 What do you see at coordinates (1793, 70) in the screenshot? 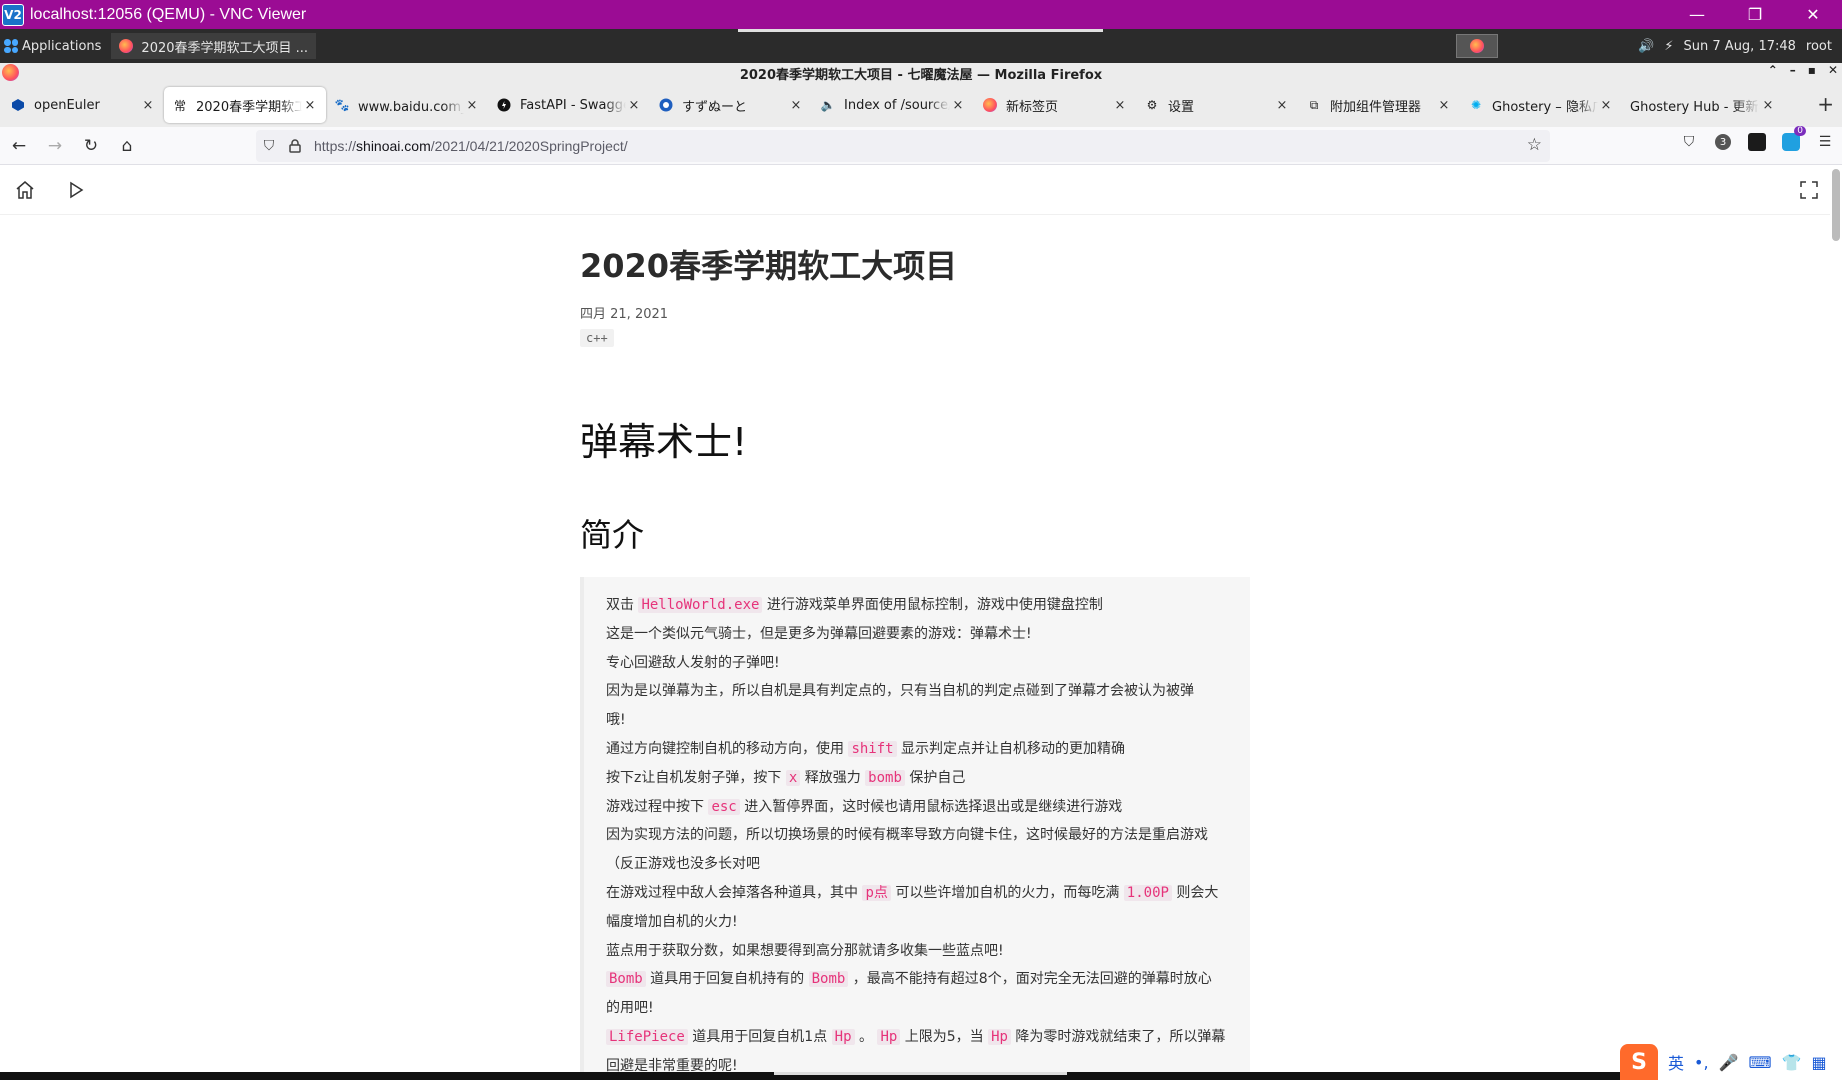
I see `window-minimize-button: –` at bounding box center [1793, 70].